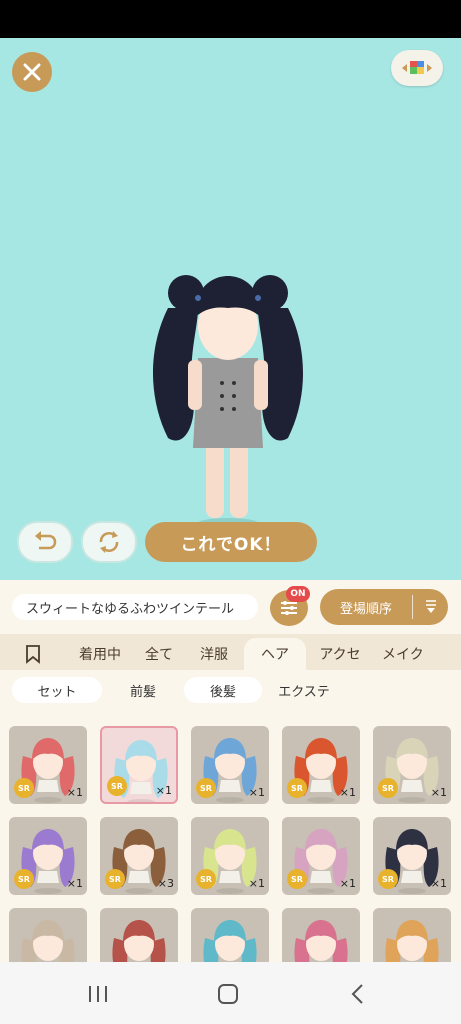 The image size is (461, 1024). I want to click on back-button, so click(358, 994).